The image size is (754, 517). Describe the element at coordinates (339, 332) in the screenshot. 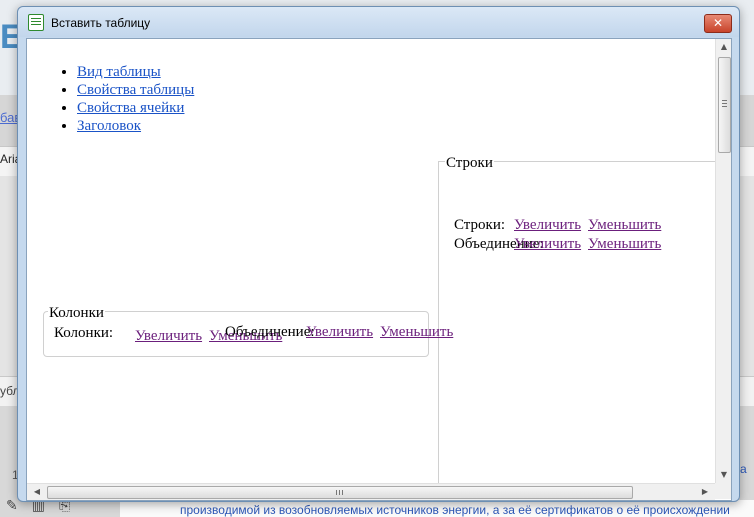

I see `columns-merge-increase-link: Увеличить` at that location.